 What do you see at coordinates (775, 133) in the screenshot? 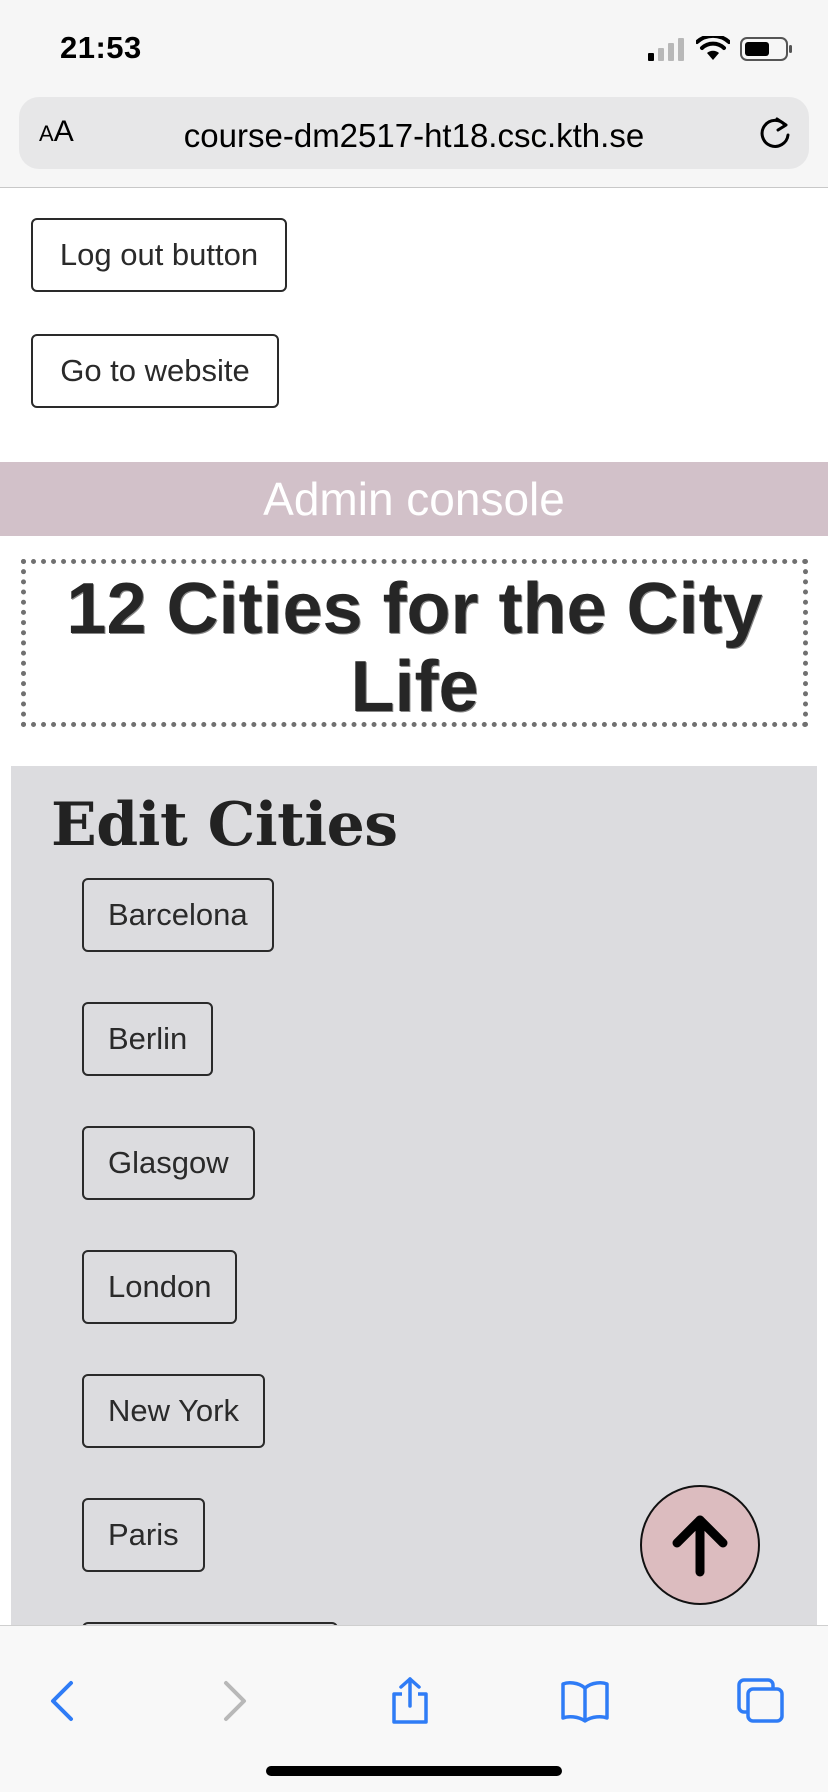
I see `reload-icon` at bounding box center [775, 133].